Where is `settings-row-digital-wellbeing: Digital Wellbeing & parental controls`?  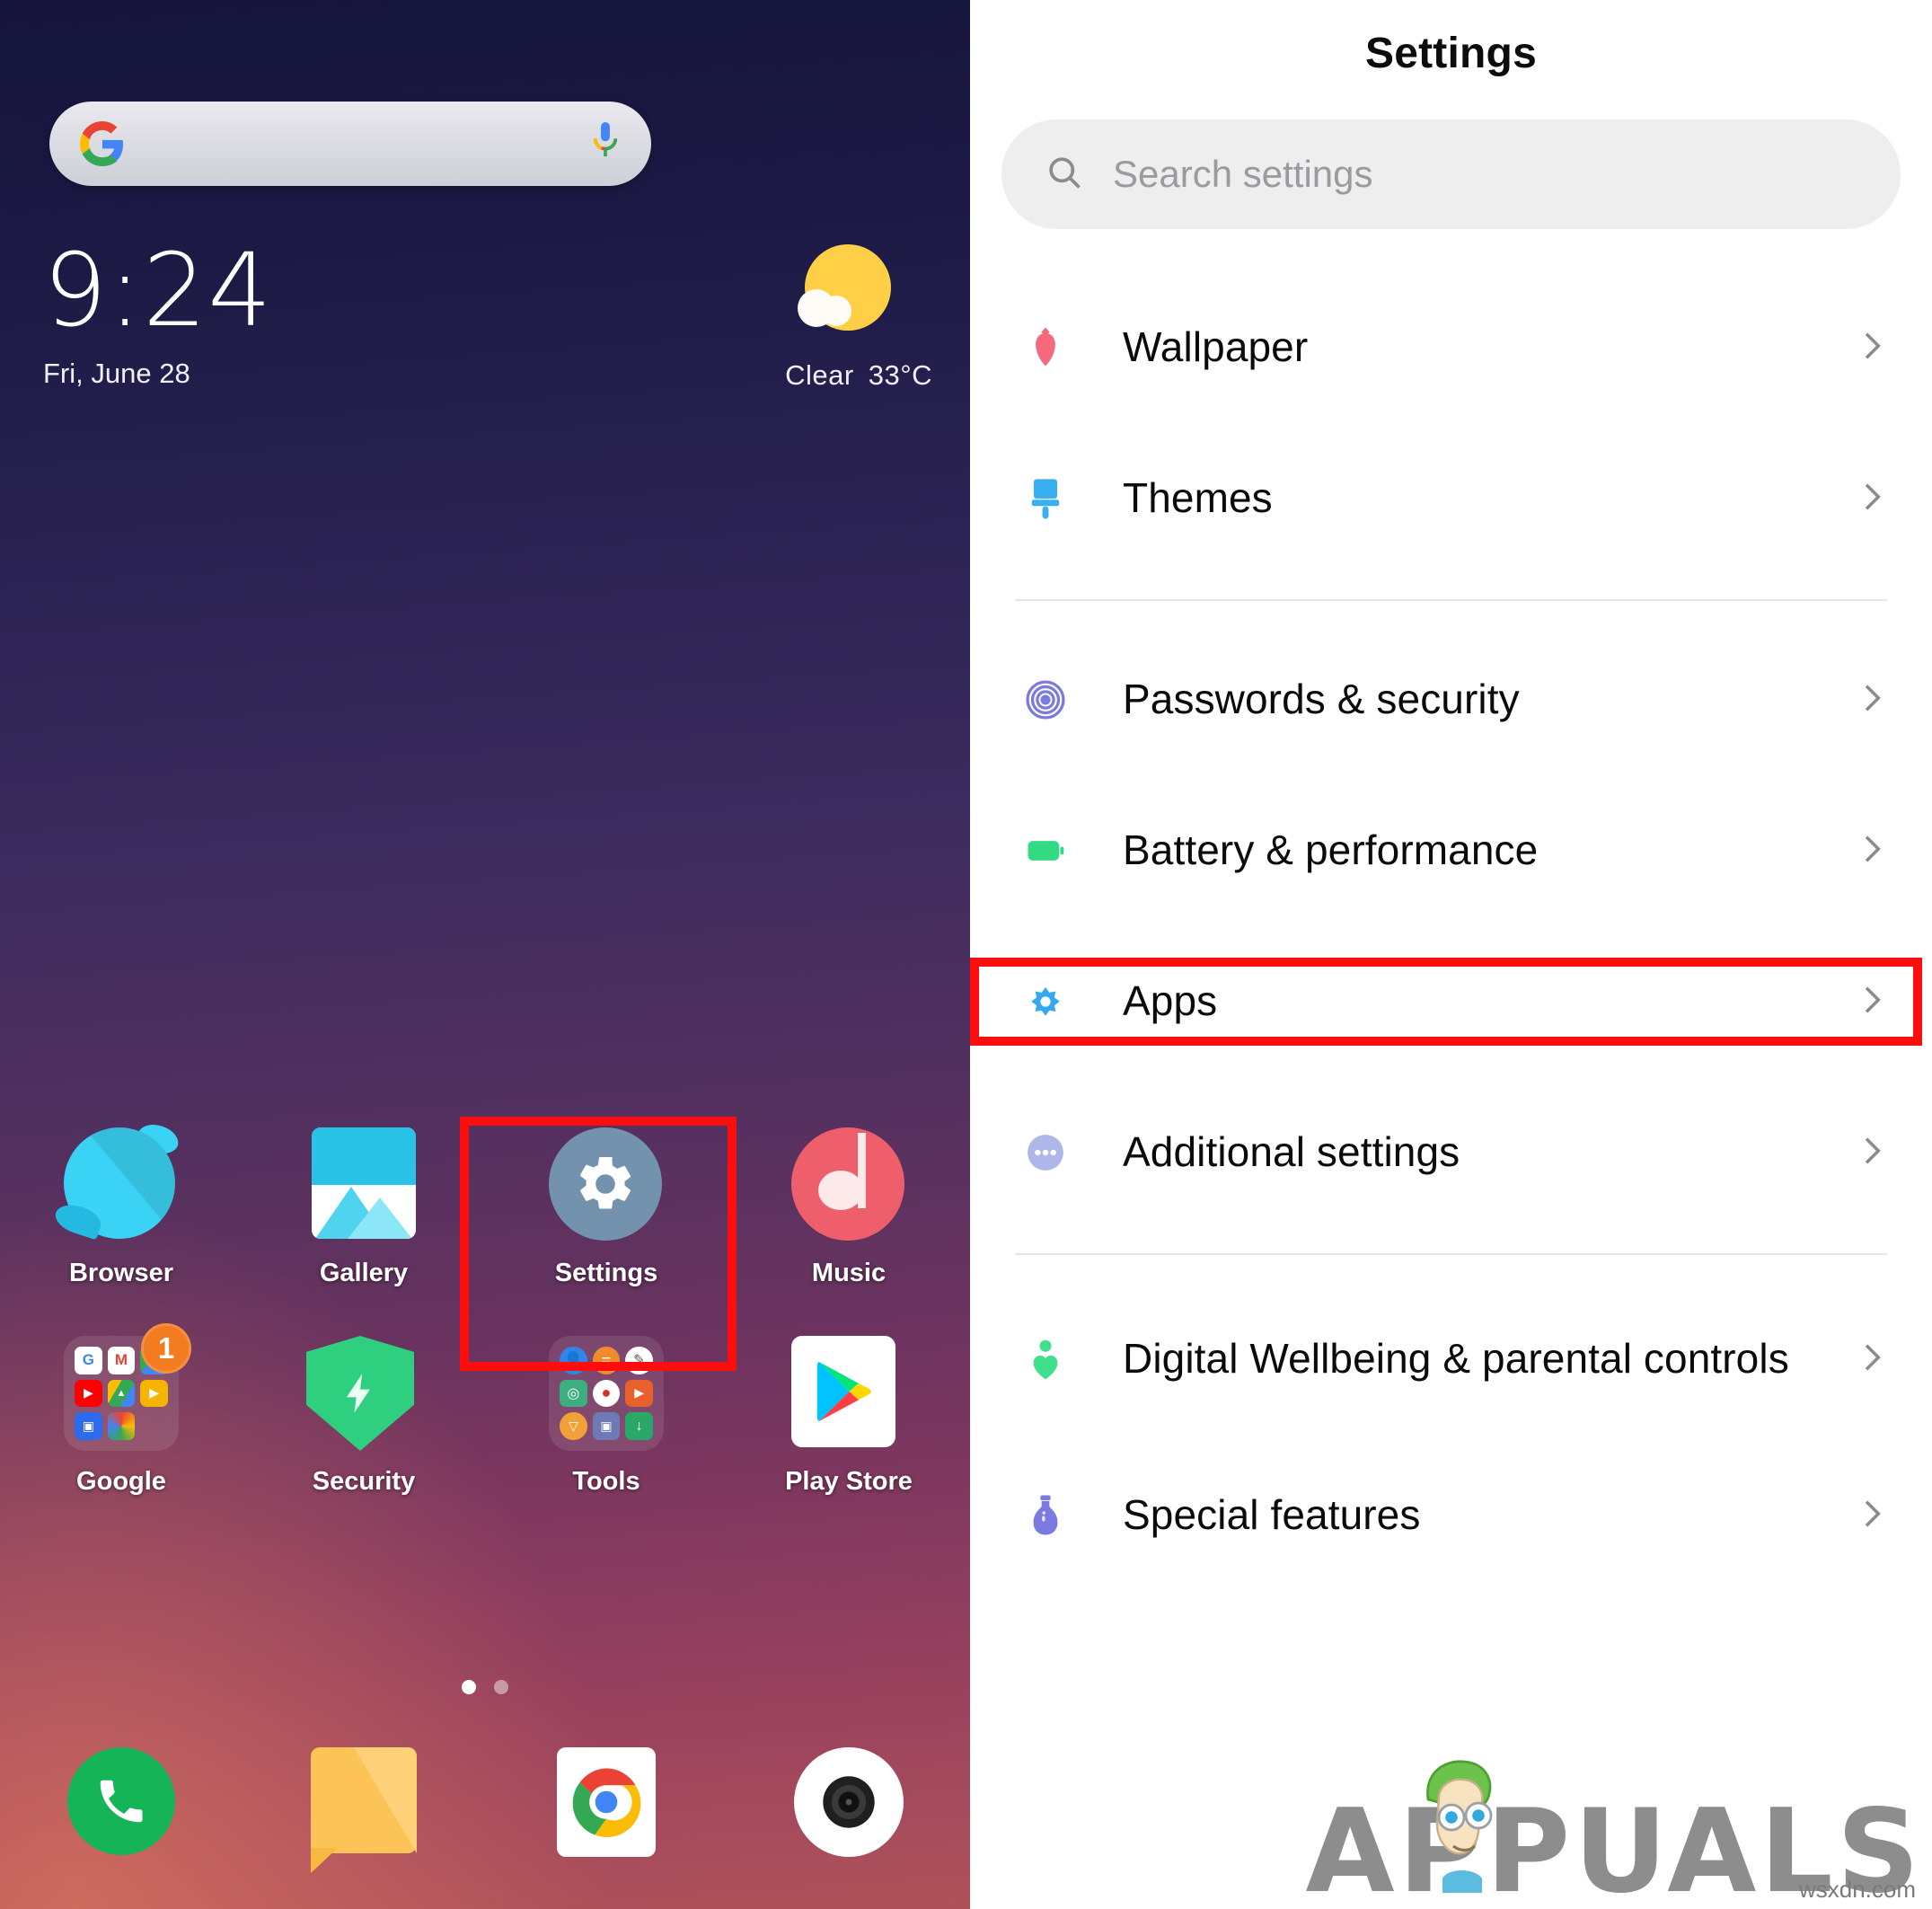 settings-row-digital-wellbeing: Digital Wellbeing & parental controls is located at coordinates (1451, 1359).